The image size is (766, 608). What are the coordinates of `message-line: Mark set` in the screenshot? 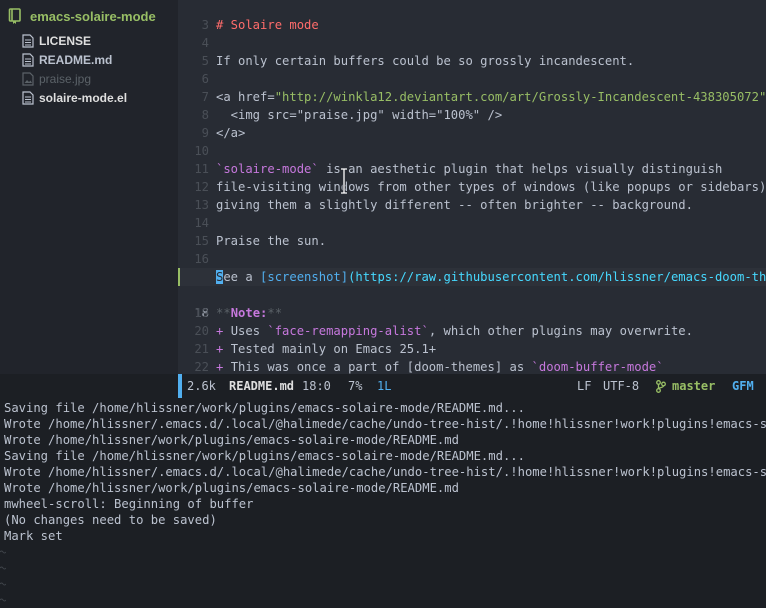 It's located at (33, 536).